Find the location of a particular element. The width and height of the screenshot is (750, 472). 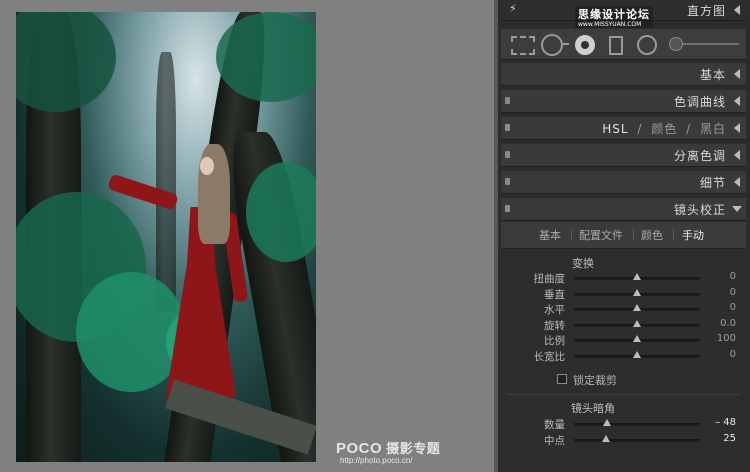

radial-filter-icon is located at coordinates (647, 45).